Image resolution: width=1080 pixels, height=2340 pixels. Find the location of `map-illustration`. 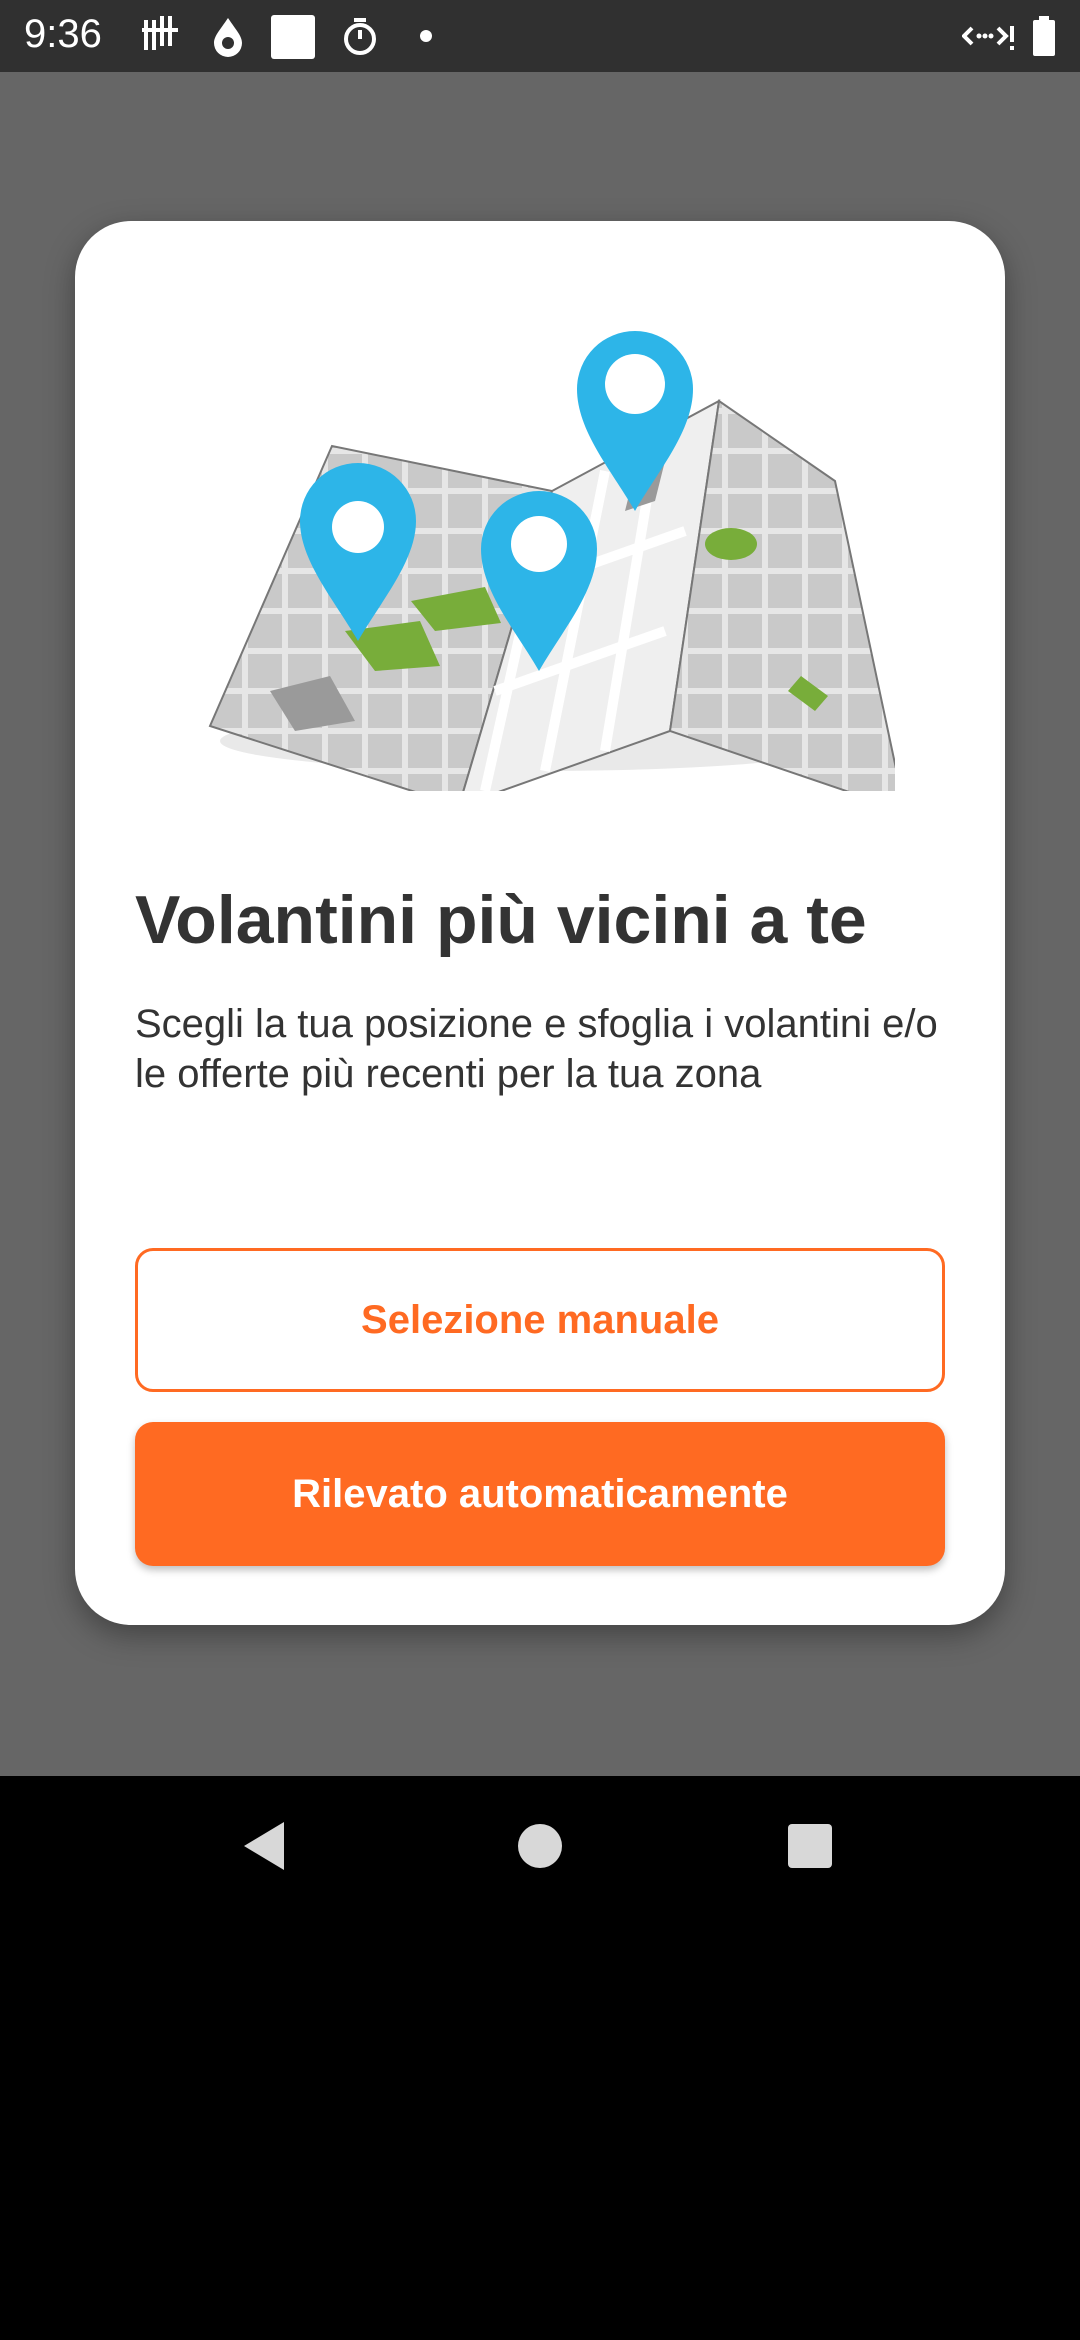

map-illustration is located at coordinates (551, 561).